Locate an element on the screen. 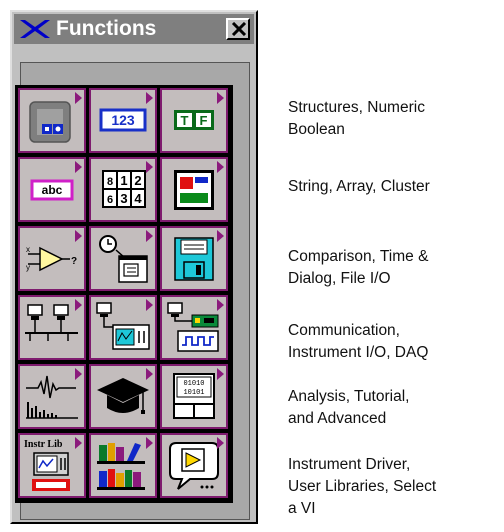 This screenshot has height=532, width=504. label-row-2: String, Array, Cluster is located at coordinates (359, 187).